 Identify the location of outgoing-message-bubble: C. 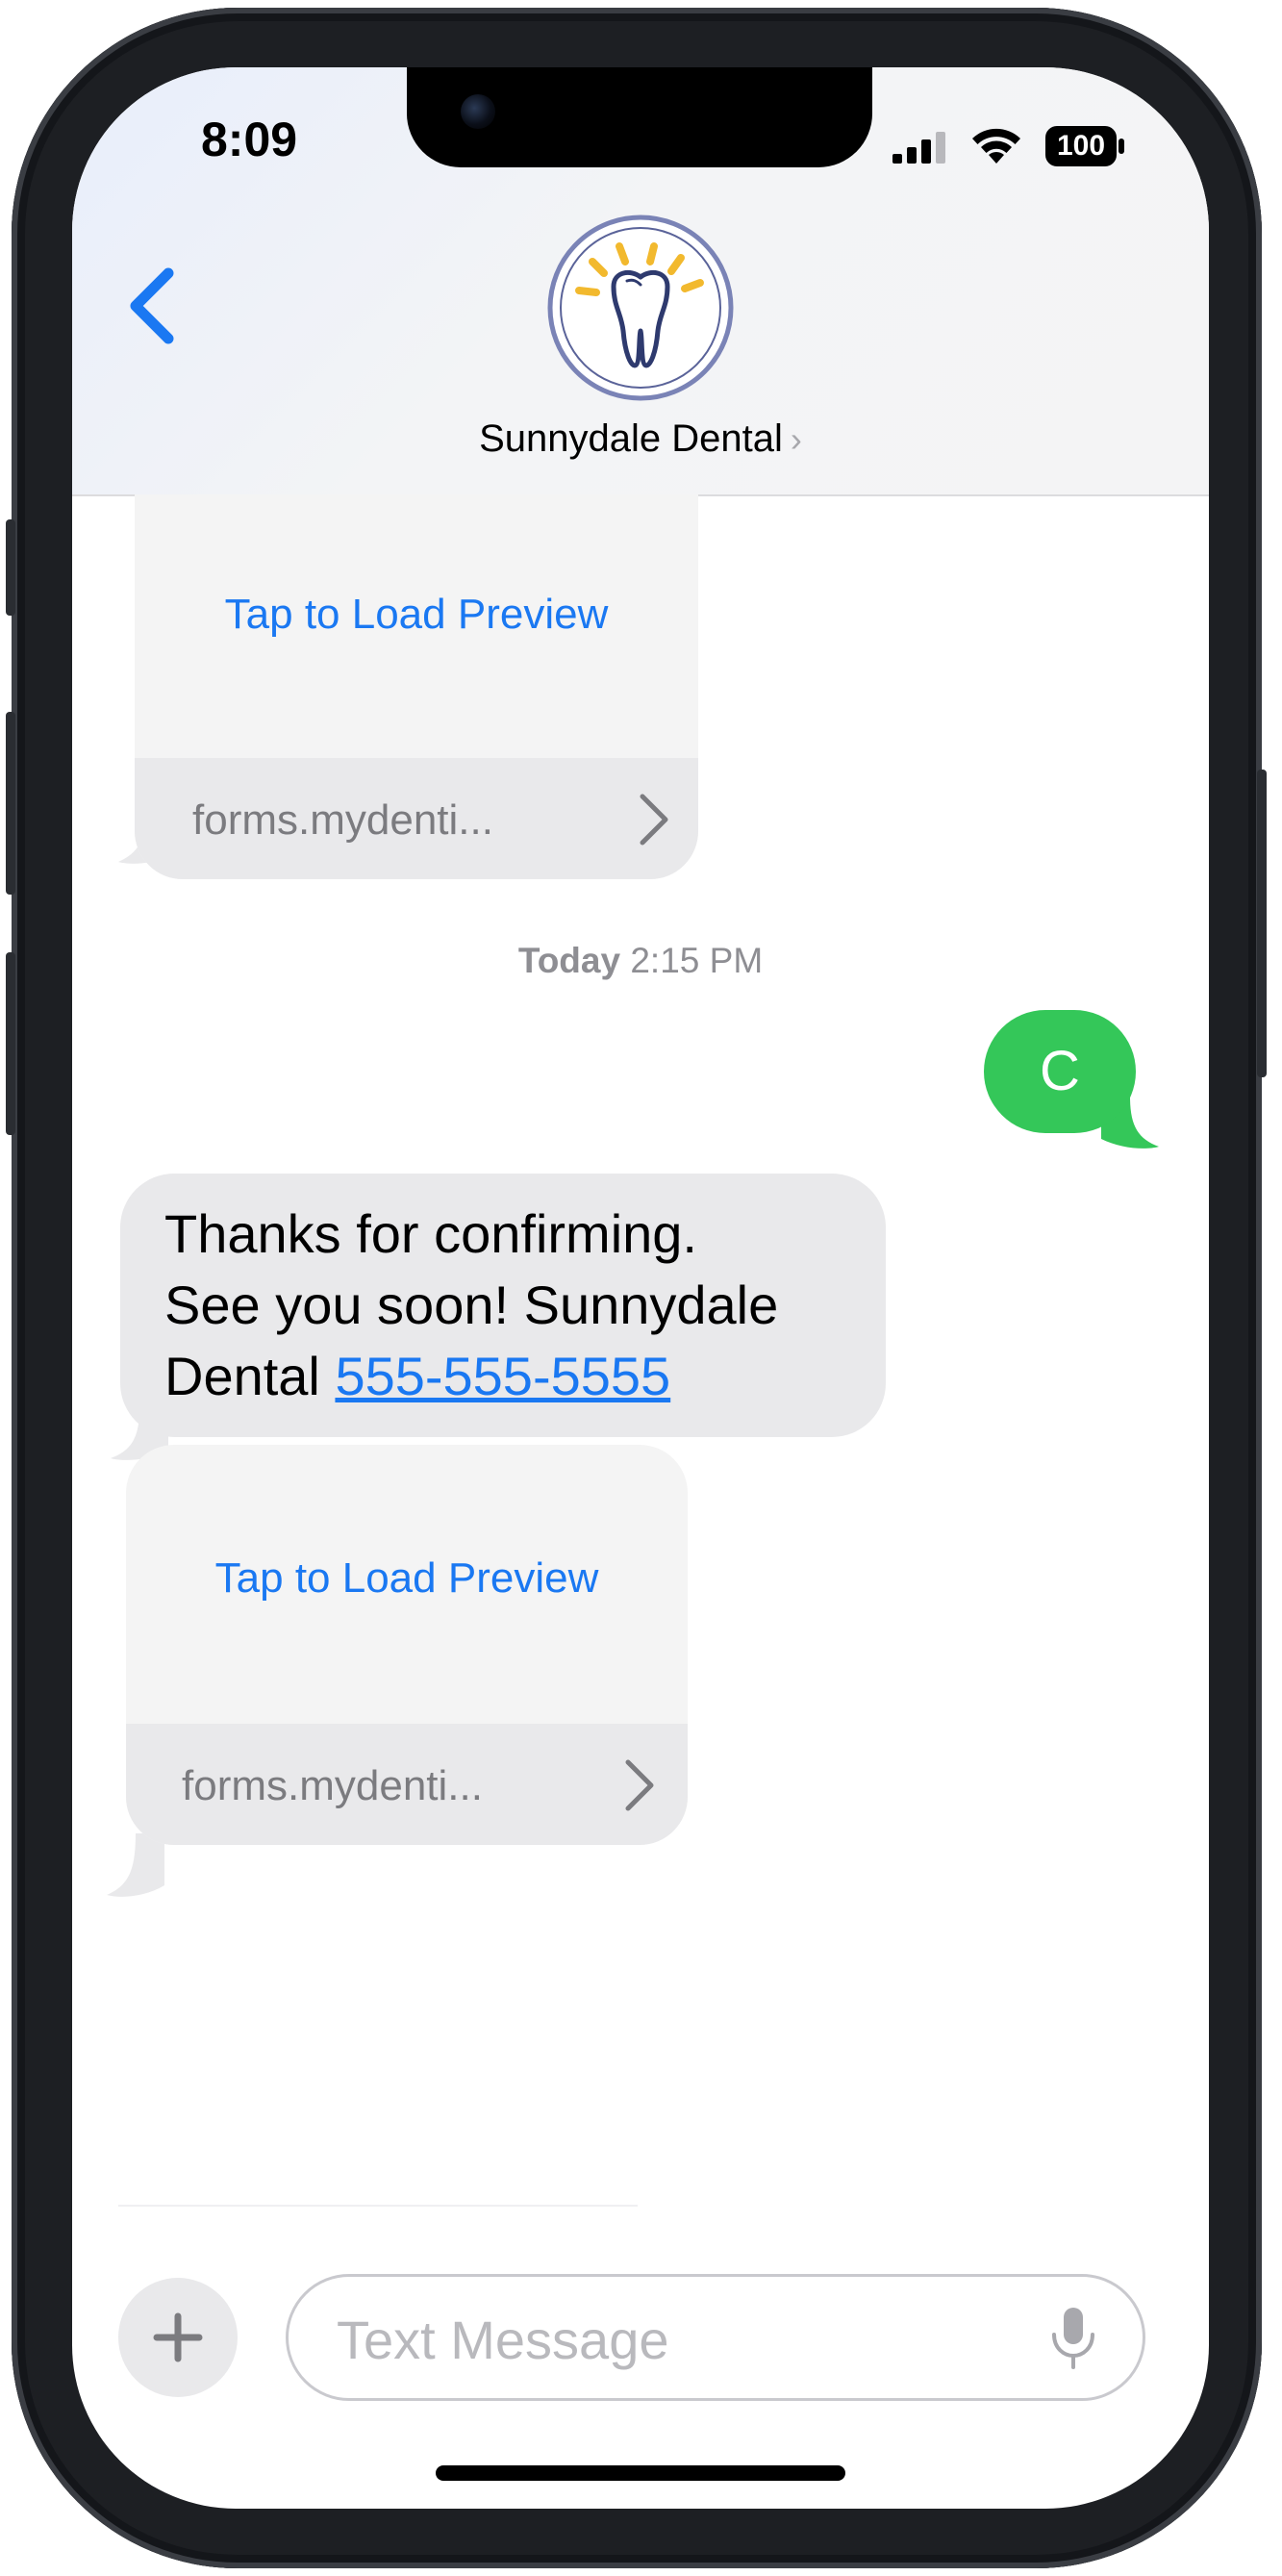
(1060, 1071).